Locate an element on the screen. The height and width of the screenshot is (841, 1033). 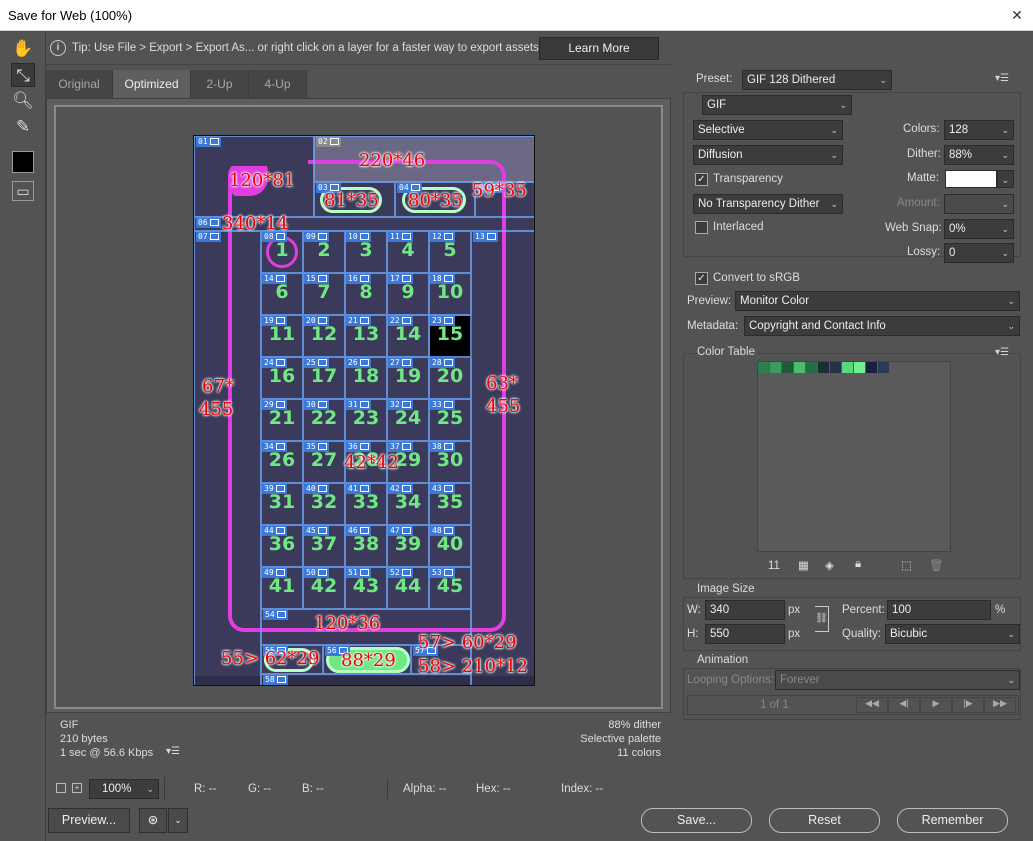
first-frame-icon: ◀◀ is located at coordinates (872, 705).